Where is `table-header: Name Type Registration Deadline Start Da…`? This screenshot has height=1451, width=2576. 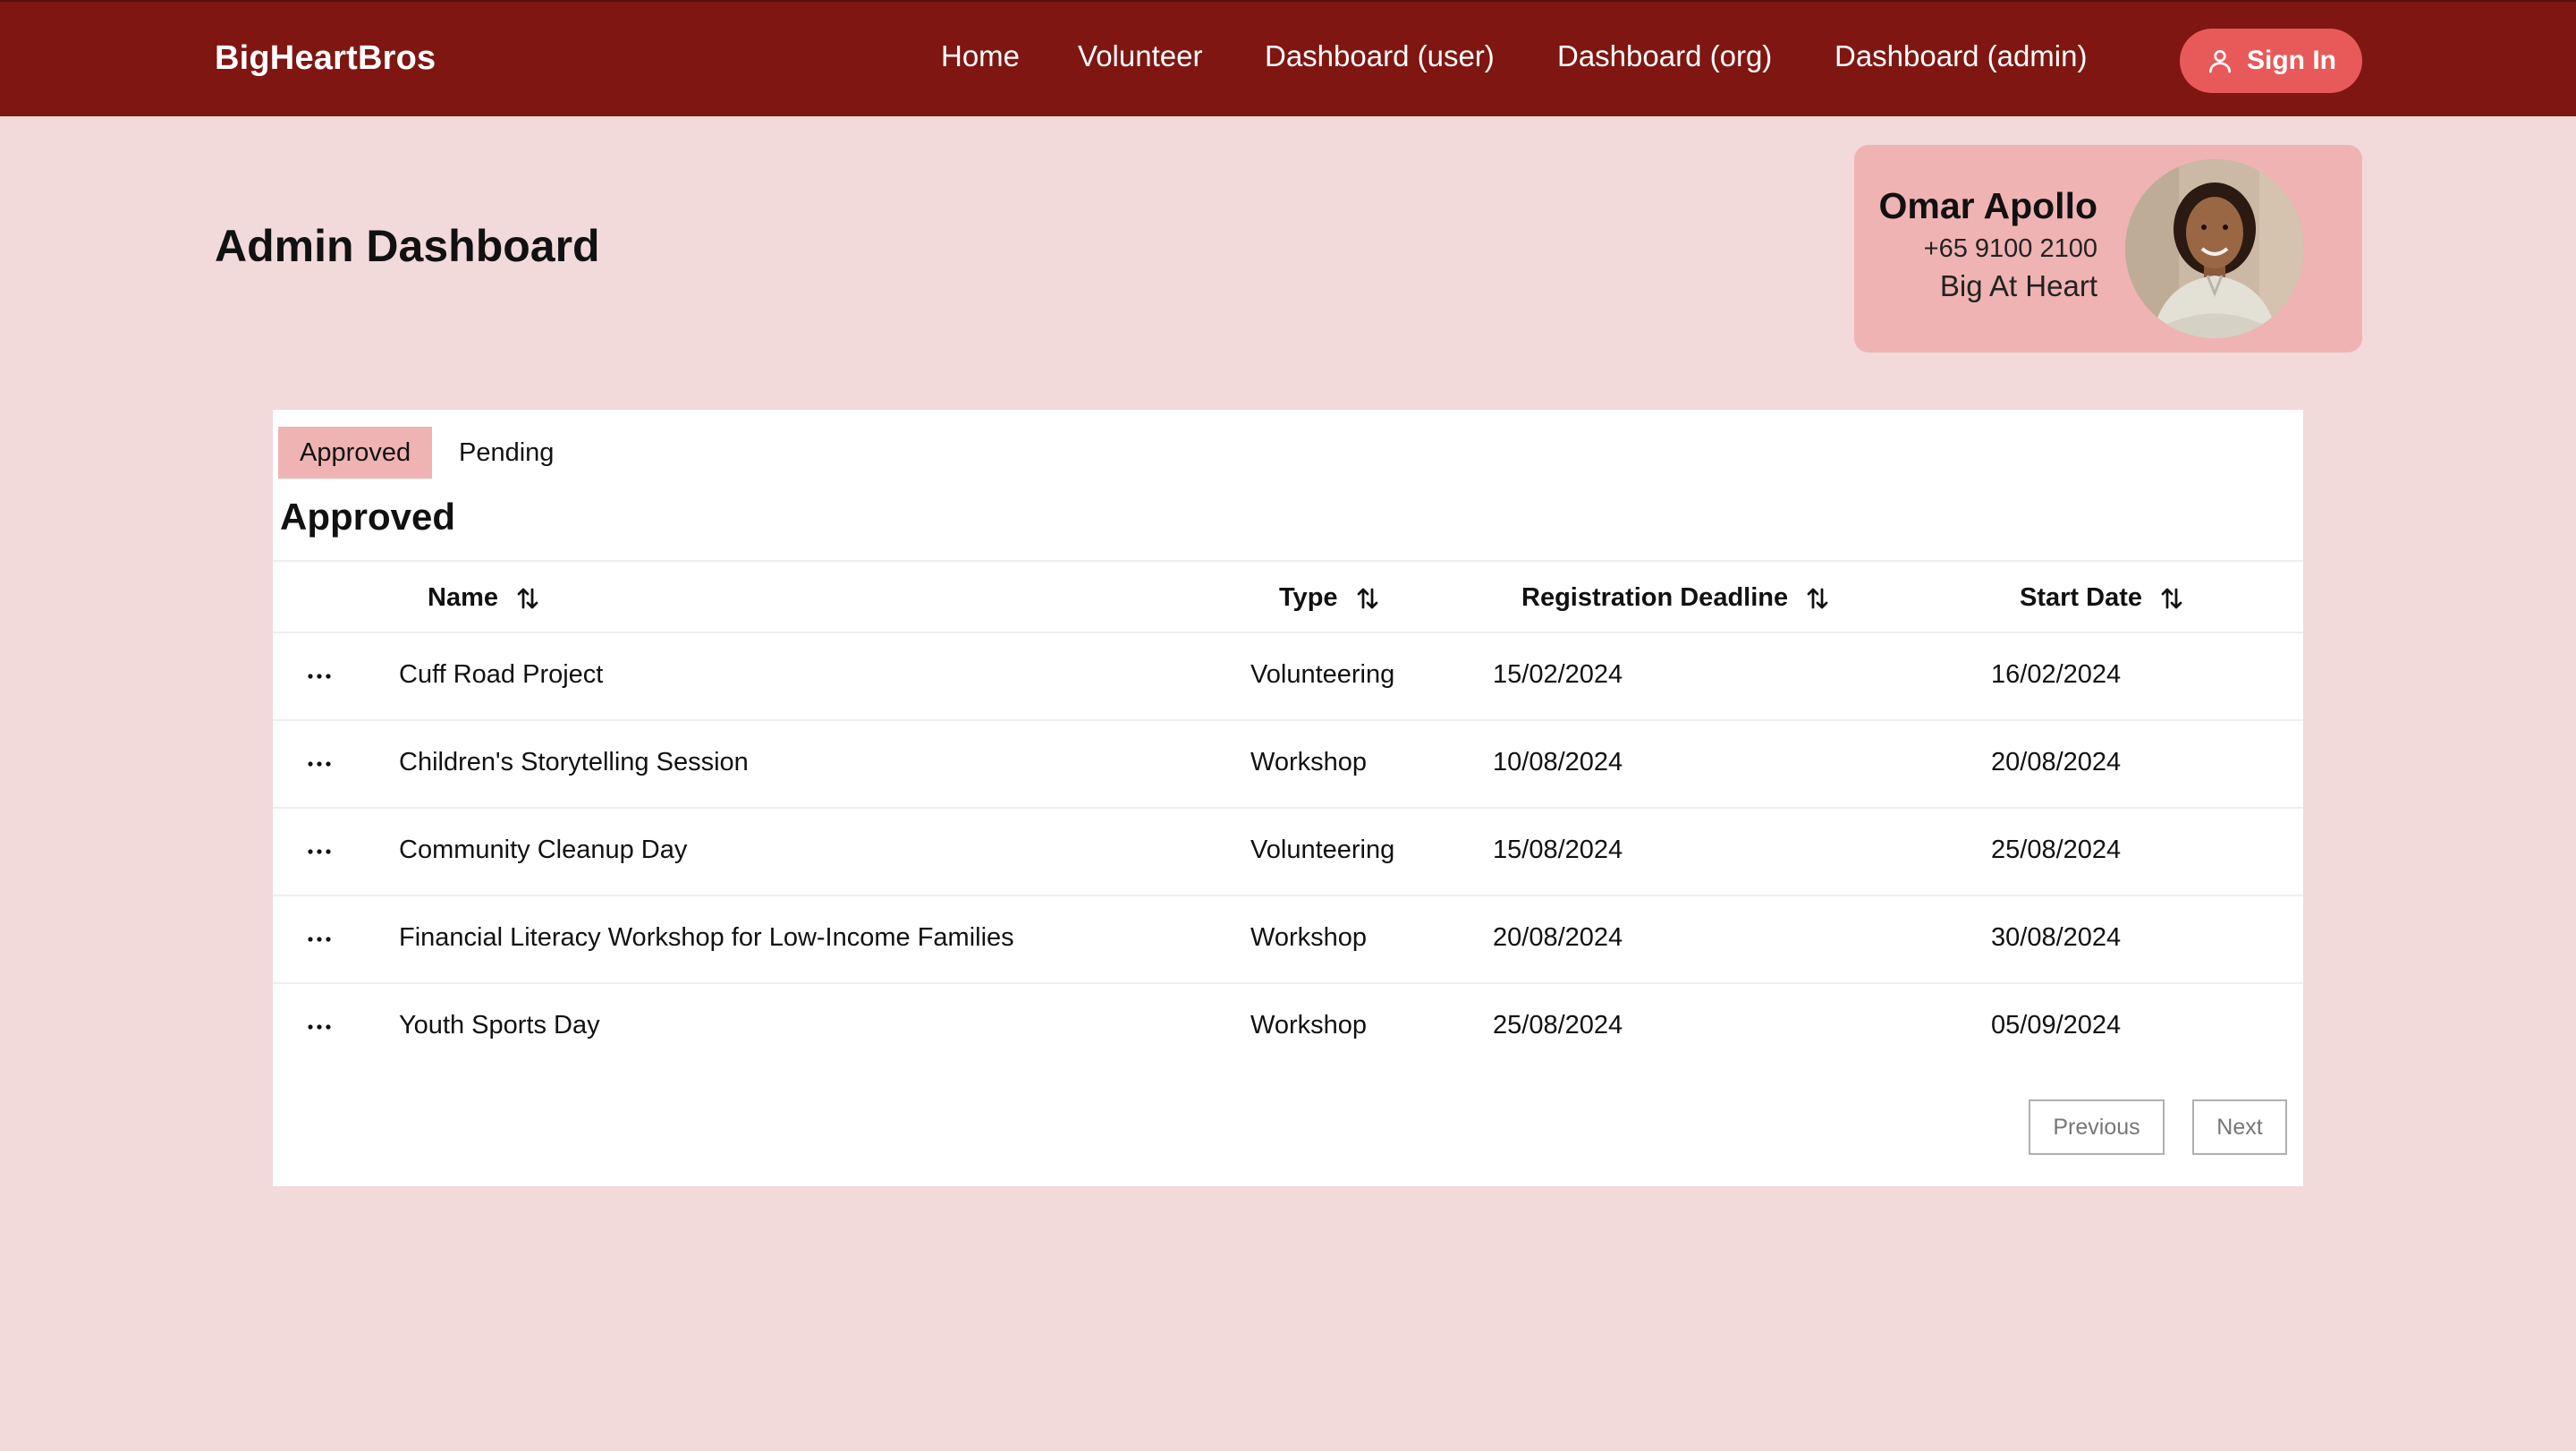
table-header: Name Type Registration Deadline Start Da… is located at coordinates (1288, 596).